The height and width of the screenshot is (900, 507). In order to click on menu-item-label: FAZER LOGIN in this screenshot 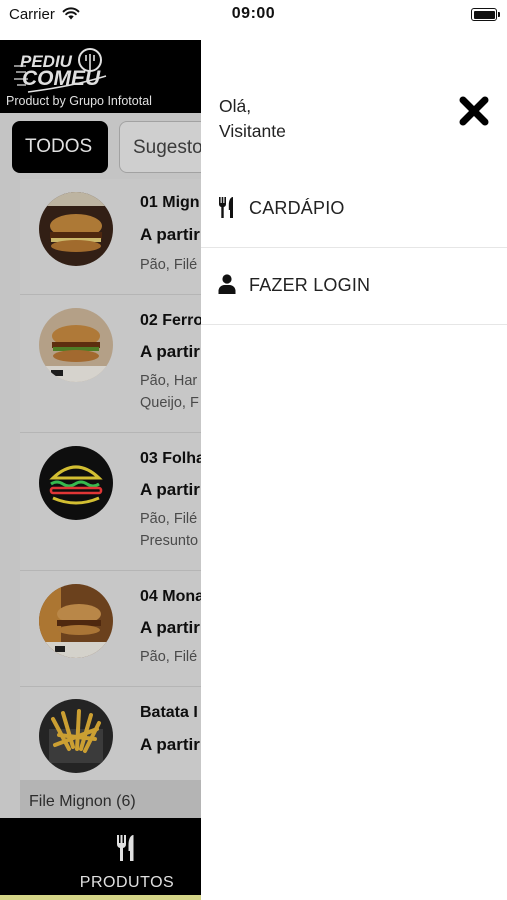, I will do `click(310, 285)`.